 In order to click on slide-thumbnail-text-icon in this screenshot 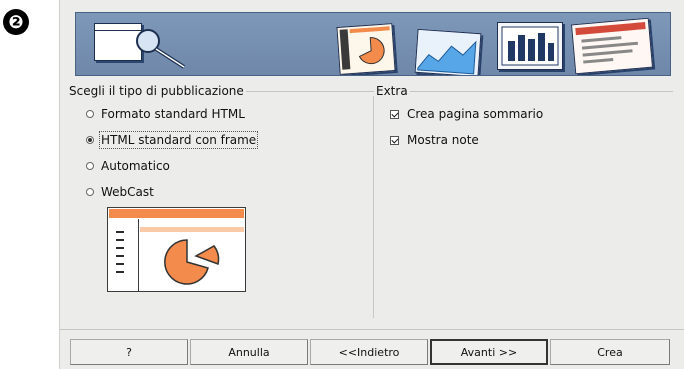, I will do `click(612, 46)`.